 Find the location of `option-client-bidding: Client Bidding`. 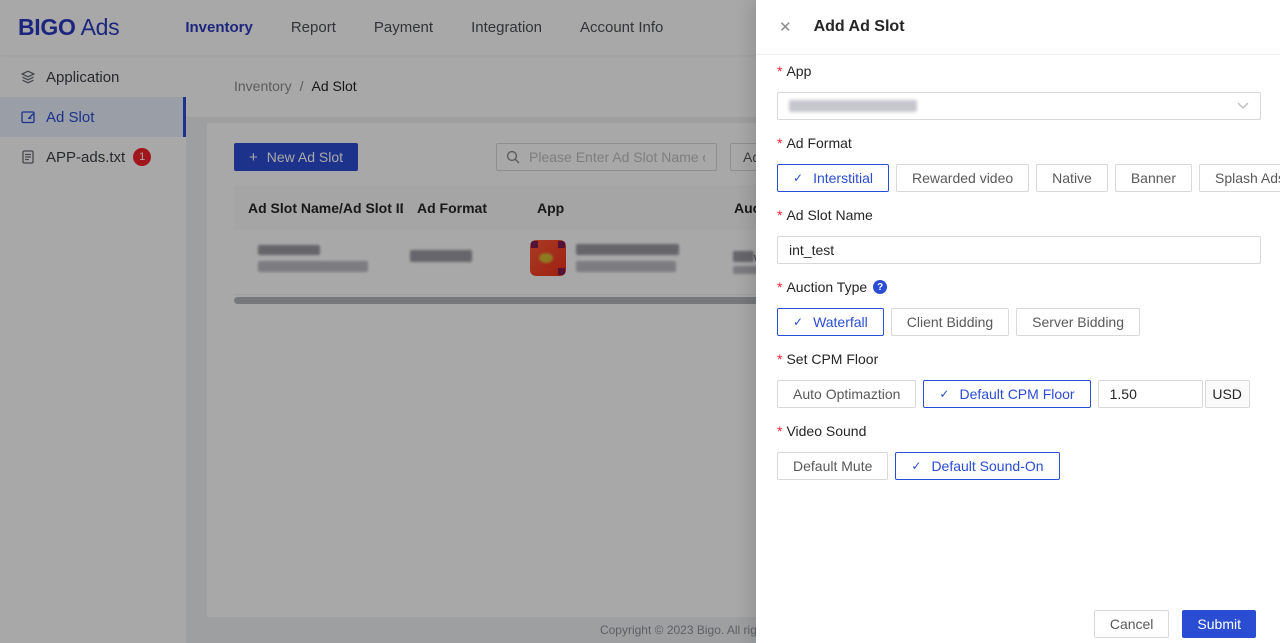

option-client-bidding: Client Bidding is located at coordinates (950, 322).